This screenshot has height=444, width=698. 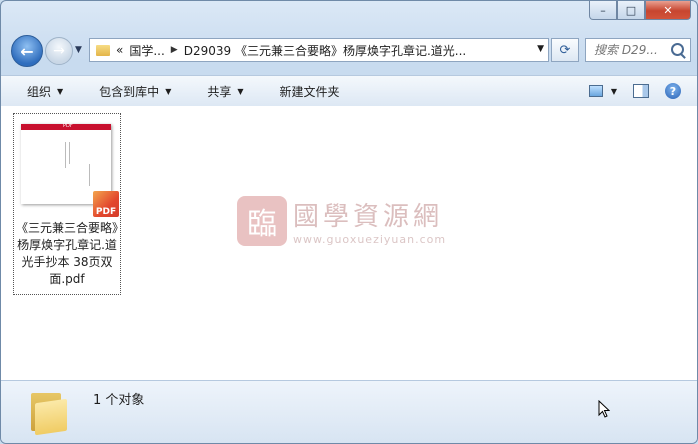 I want to click on close-button: ✕, so click(x=668, y=10).